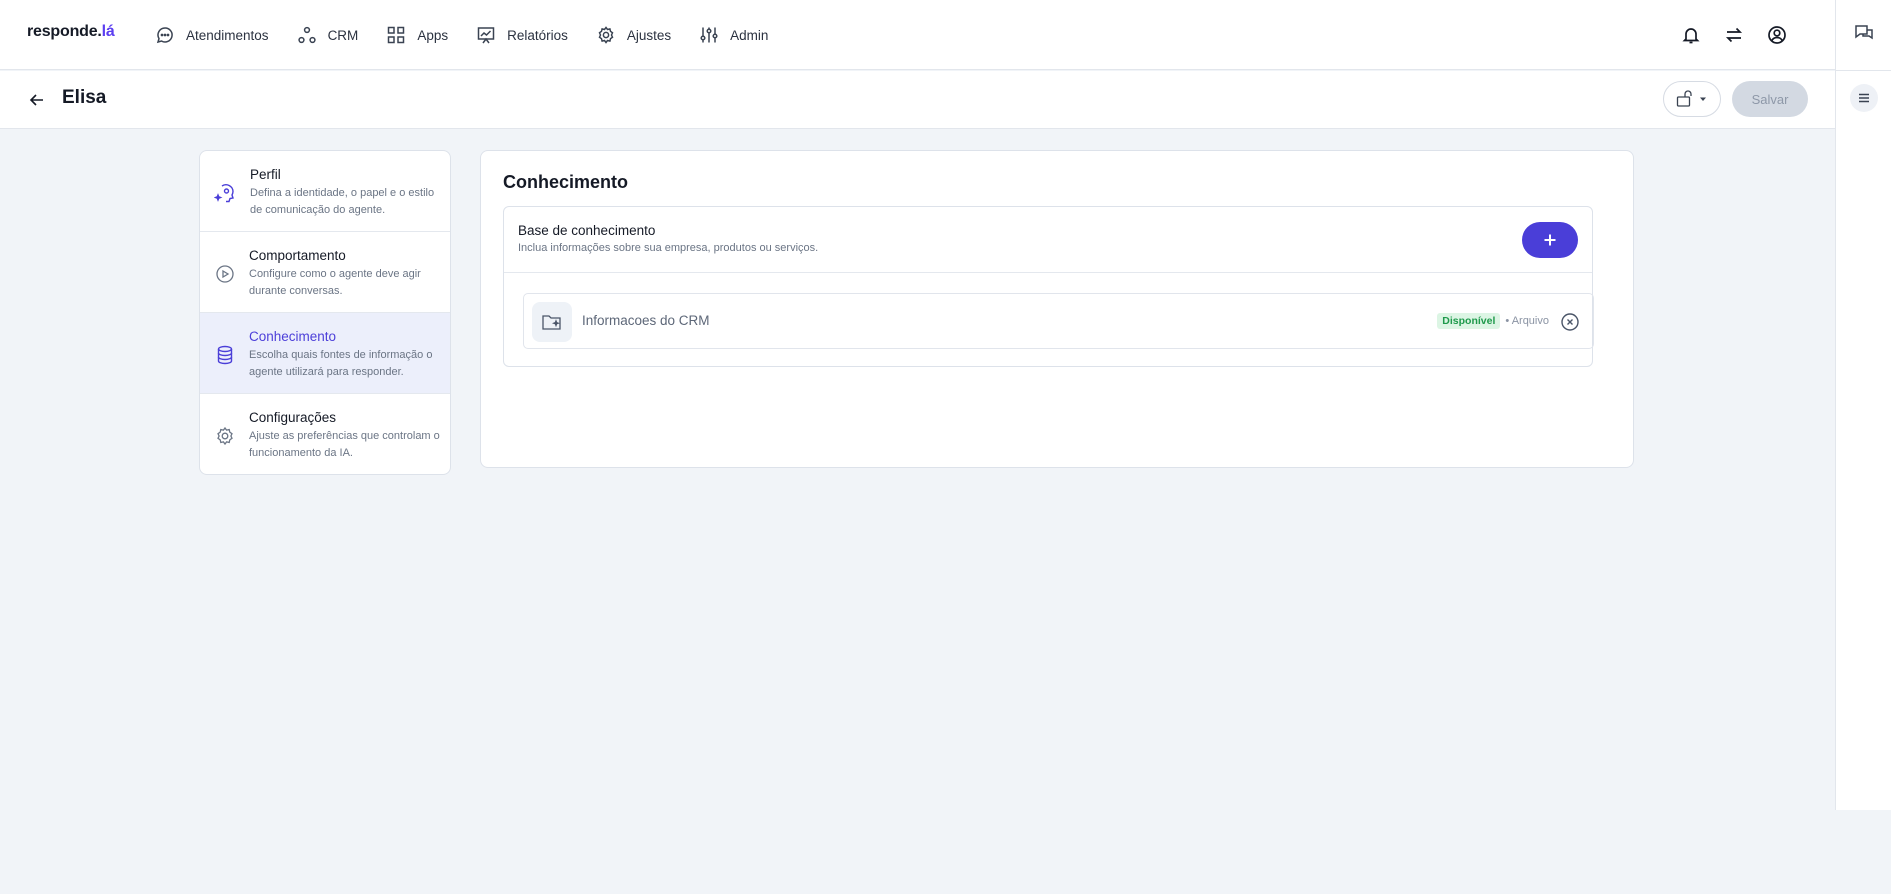 The image size is (1891, 894). What do you see at coordinates (649, 35) in the screenshot?
I see `nav-label: Ajustes` at bounding box center [649, 35].